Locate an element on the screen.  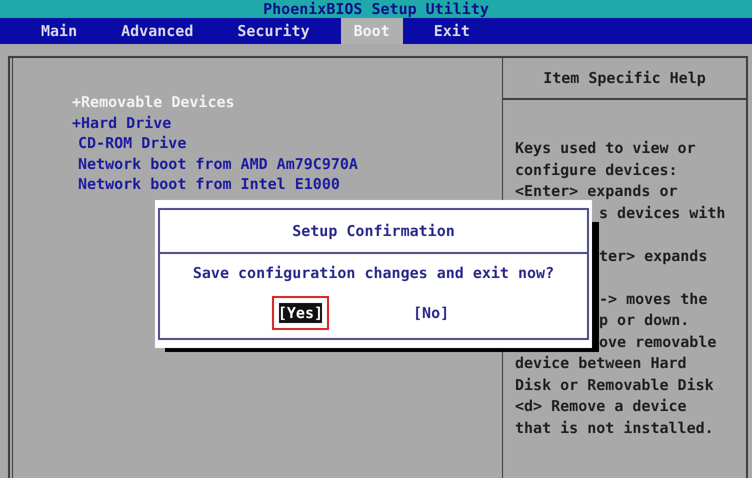
dialog-message: Save configuration changes and exit now? is located at coordinates (374, 272).